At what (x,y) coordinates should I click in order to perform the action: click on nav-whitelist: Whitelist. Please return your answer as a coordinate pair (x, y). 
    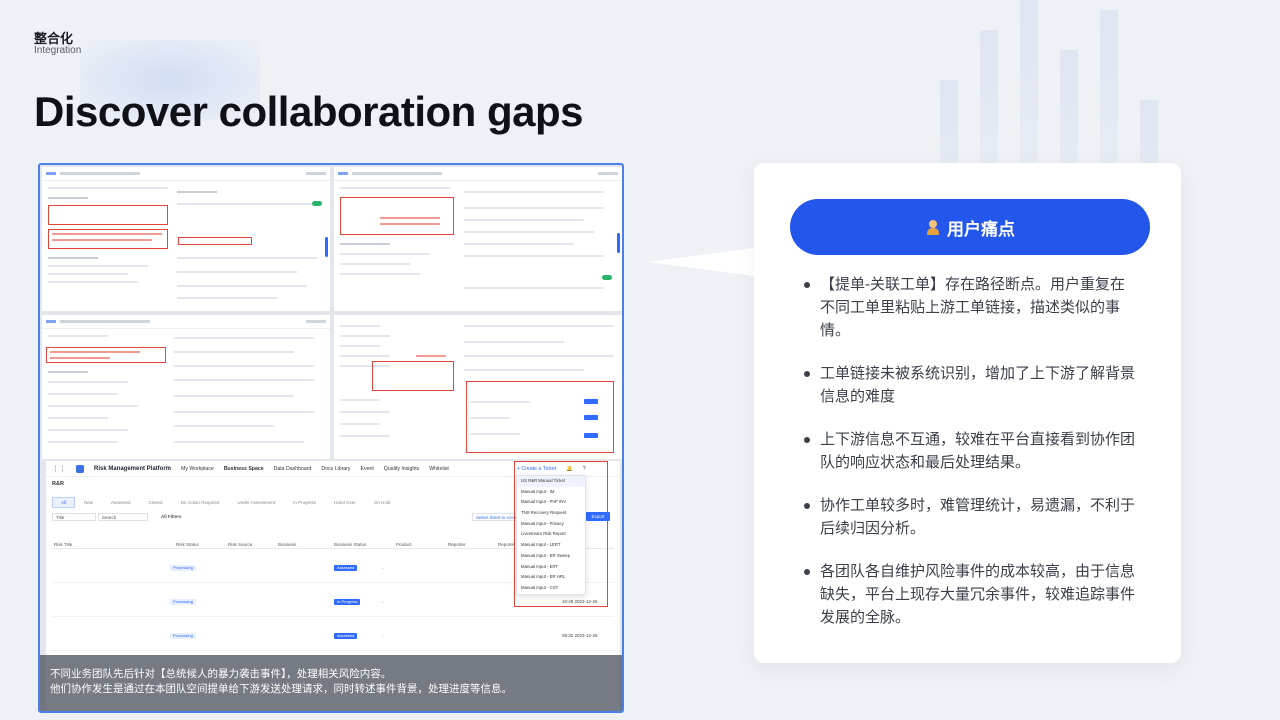
    Looking at the image, I should click on (439, 469).